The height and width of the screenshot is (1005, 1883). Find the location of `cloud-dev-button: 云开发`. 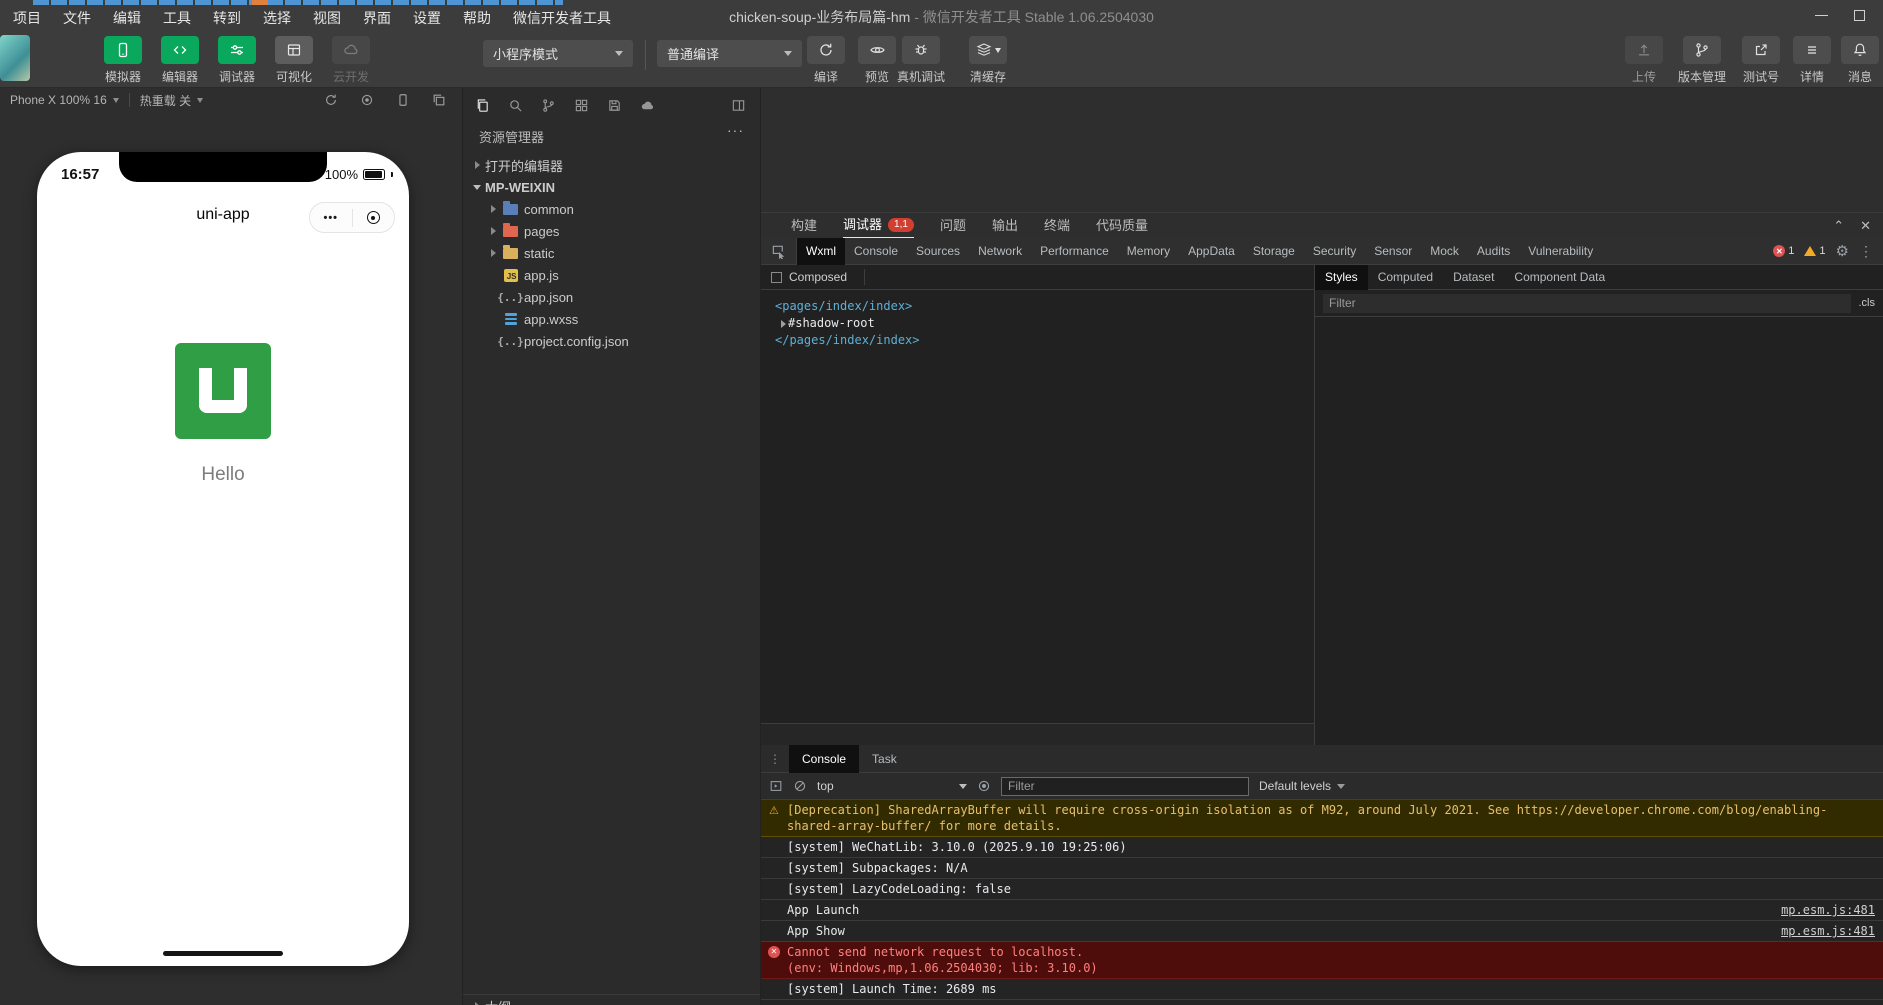

cloud-dev-button: 云开发 is located at coordinates (351, 60).